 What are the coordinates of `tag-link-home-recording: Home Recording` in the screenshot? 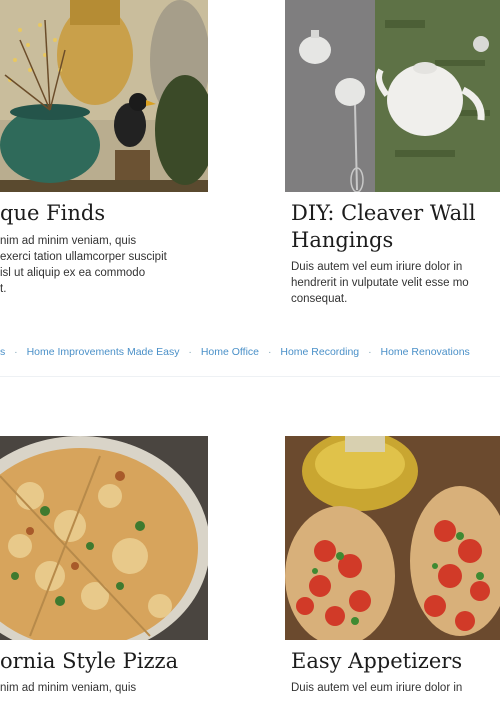 It's located at (319, 352).